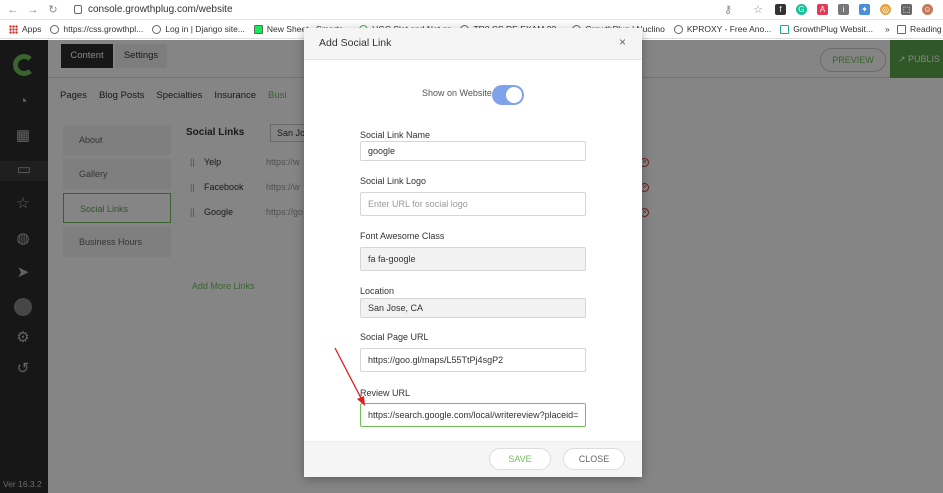  I want to click on forward-icon: →, so click(33, 10).